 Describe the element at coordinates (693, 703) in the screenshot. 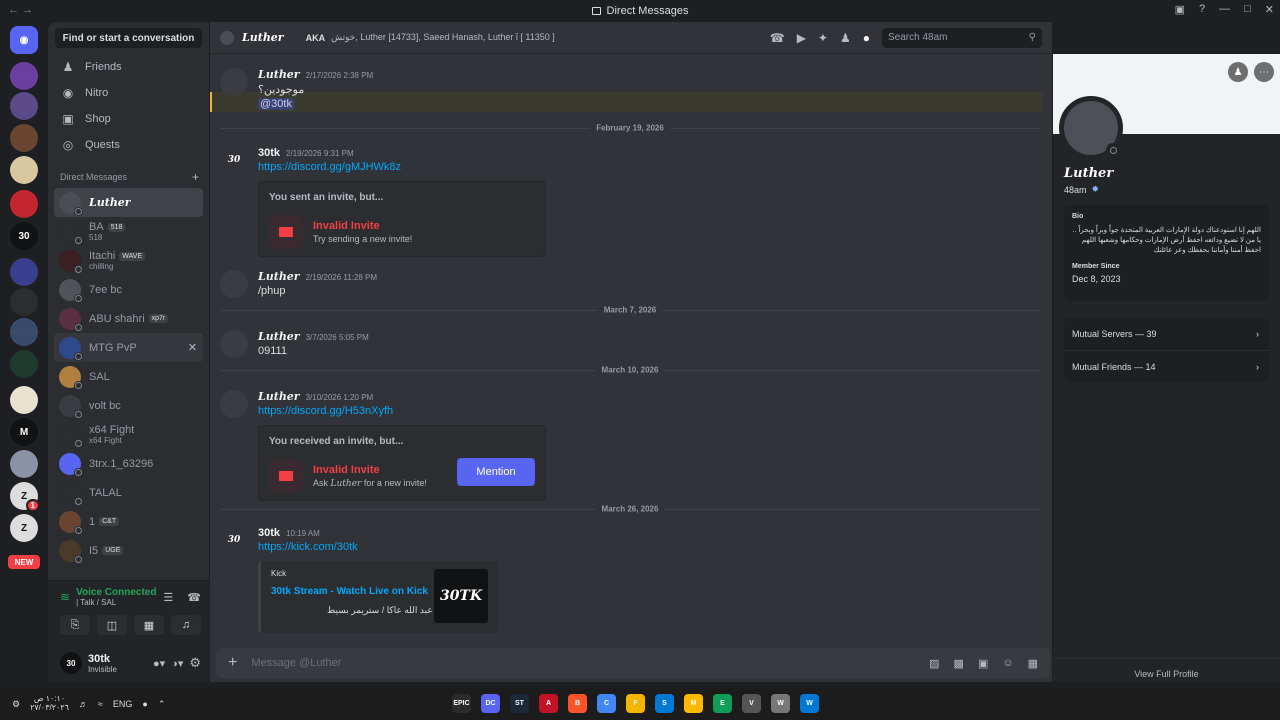

I see `taskbar-app-icon: M` at that location.